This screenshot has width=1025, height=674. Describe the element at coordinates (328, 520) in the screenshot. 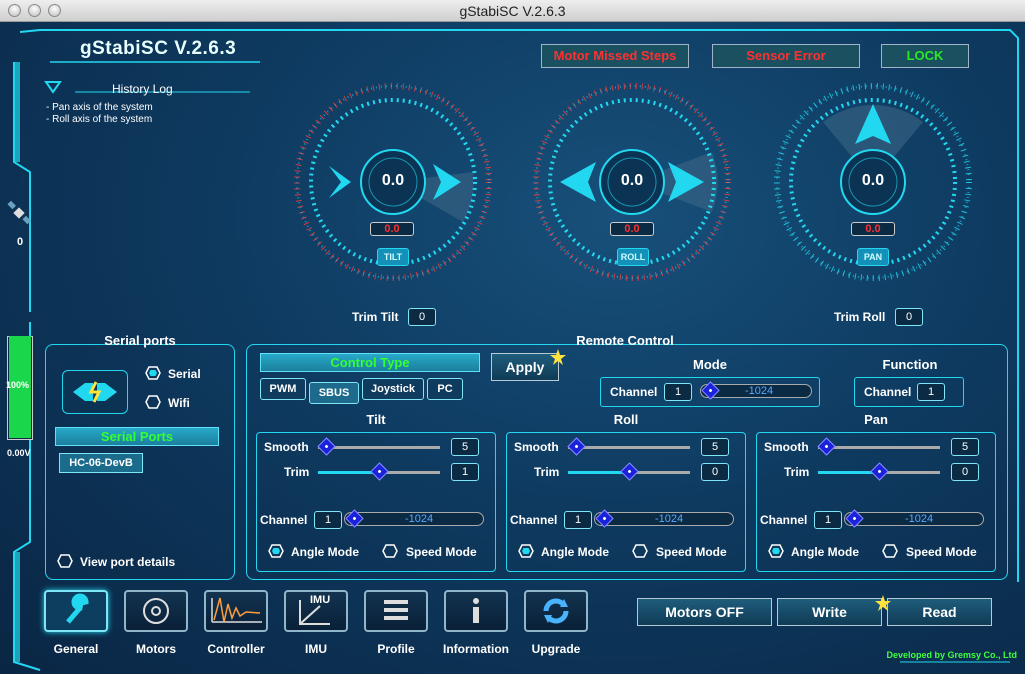

I see `tilt-channel-input: 1` at that location.